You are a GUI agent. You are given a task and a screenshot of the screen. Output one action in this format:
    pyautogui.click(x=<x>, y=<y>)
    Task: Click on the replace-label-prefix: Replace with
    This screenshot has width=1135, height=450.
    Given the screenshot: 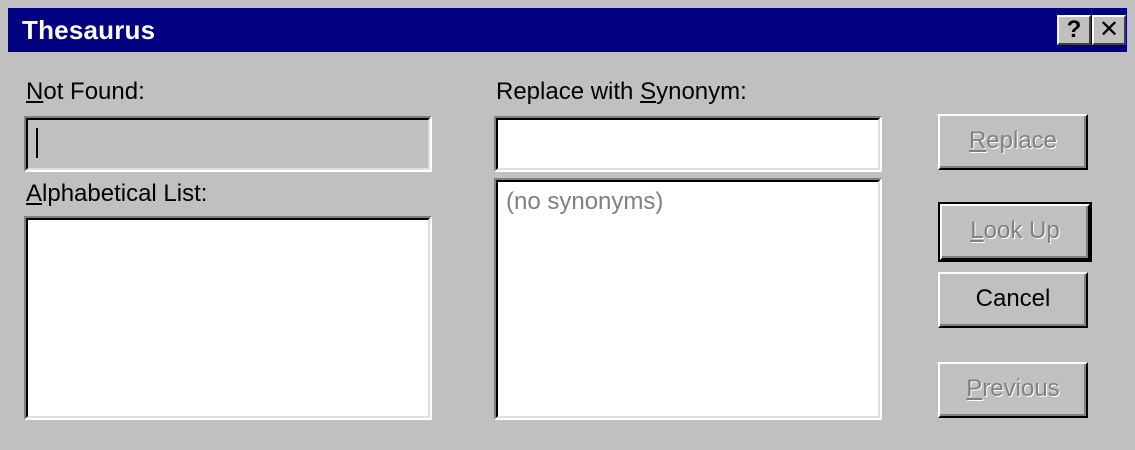 What is the action you would take?
    pyautogui.click(x=568, y=91)
    